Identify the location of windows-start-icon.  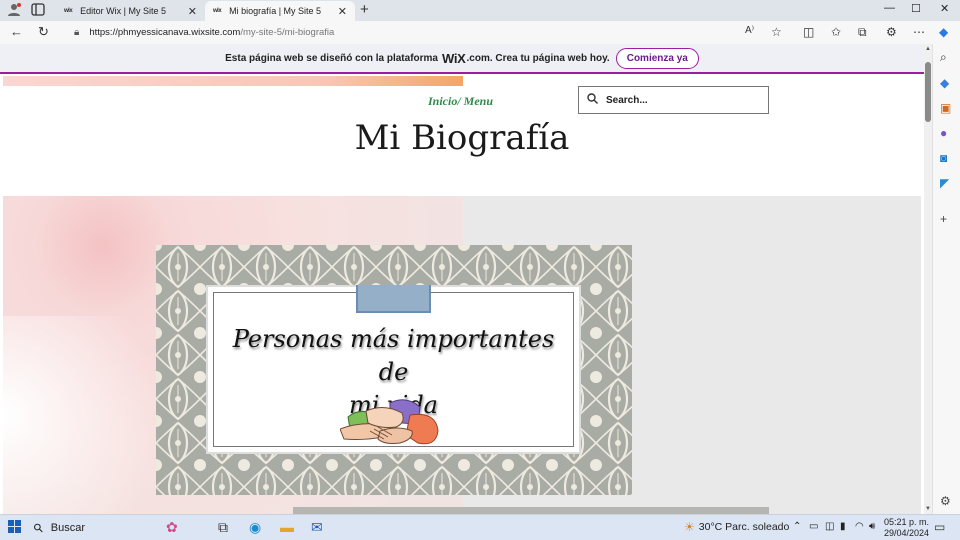
(14, 528).